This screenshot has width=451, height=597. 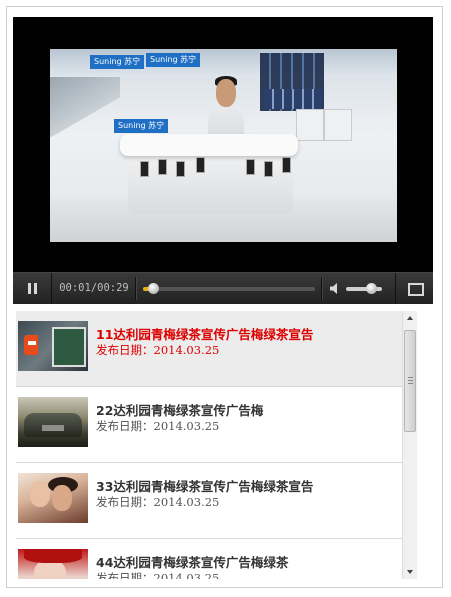 I want to click on pause-button, so click(x=32, y=288).